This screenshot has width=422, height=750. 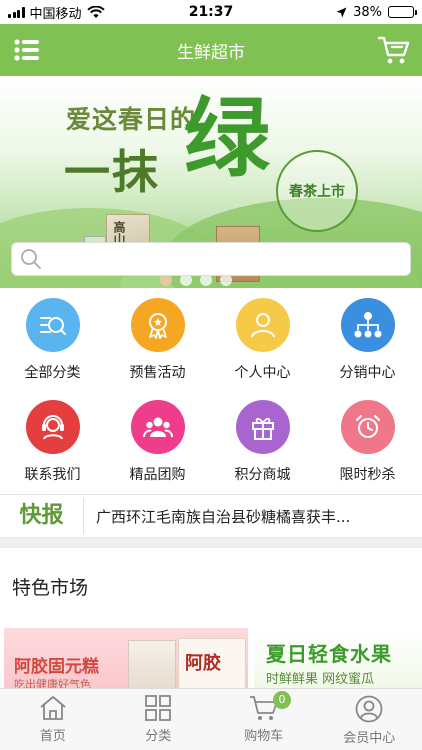 What do you see at coordinates (203, 663) in the screenshot?
I see `product-brand: 阿胶` at bounding box center [203, 663].